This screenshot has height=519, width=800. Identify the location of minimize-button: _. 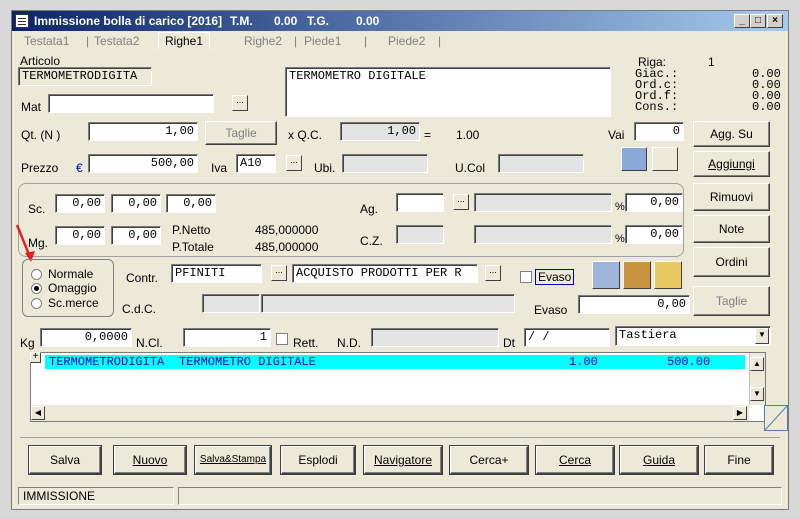
(742, 21).